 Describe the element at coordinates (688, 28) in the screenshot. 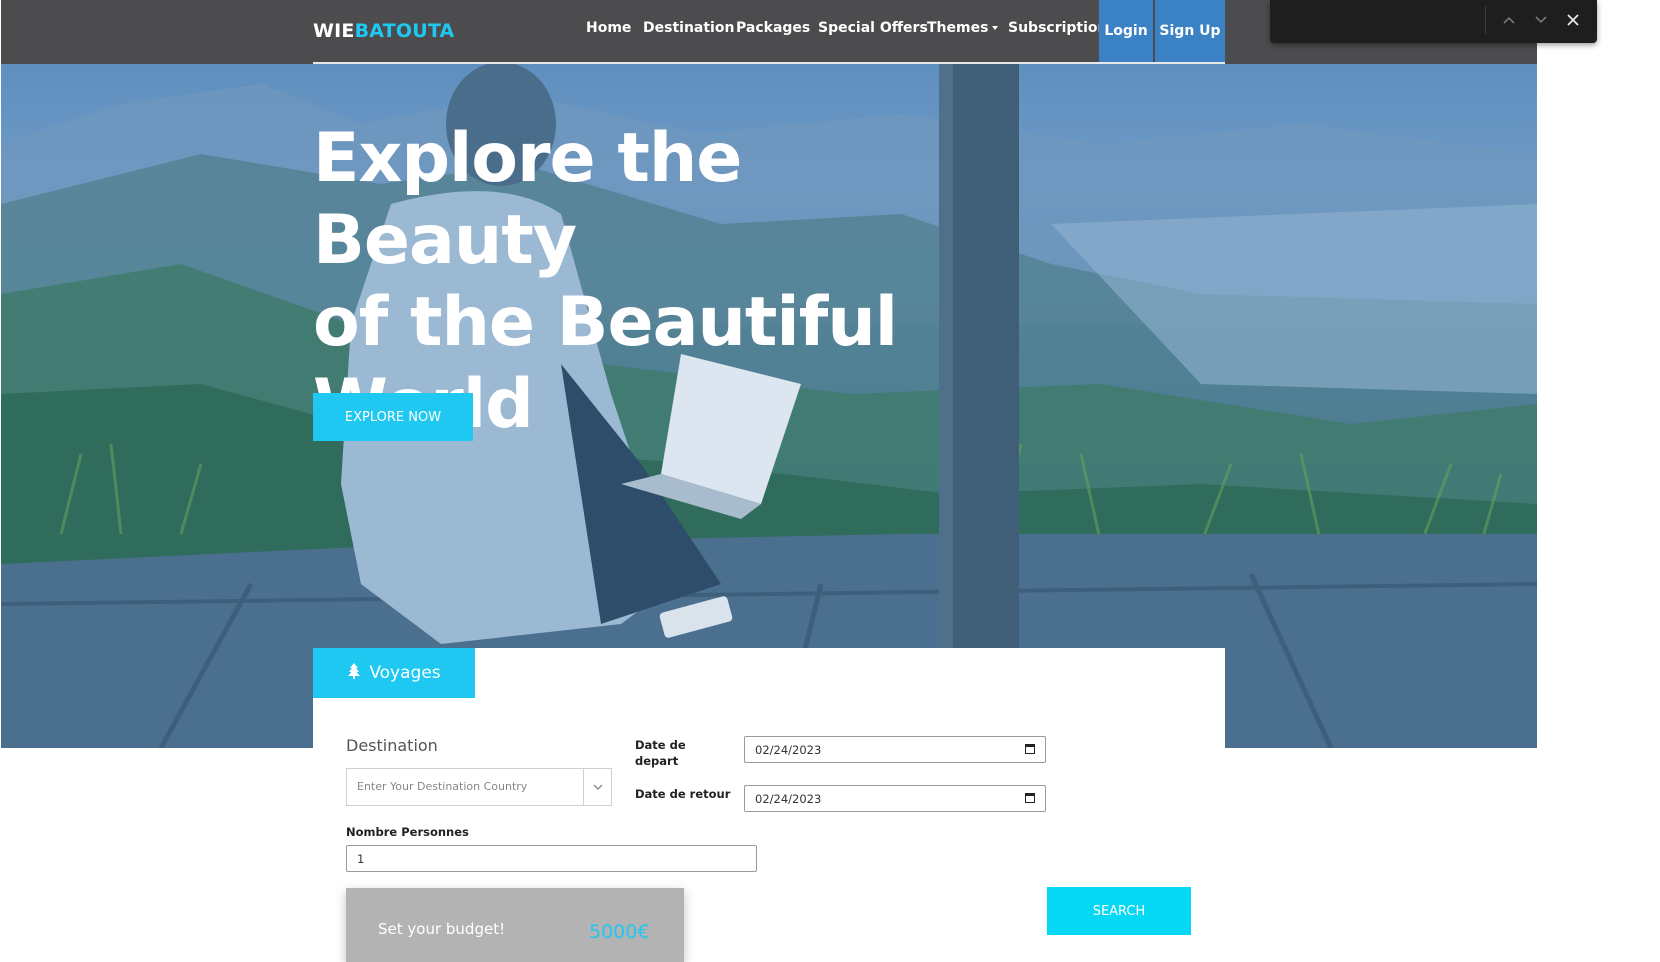

I see `nav-destination: Destination` at that location.